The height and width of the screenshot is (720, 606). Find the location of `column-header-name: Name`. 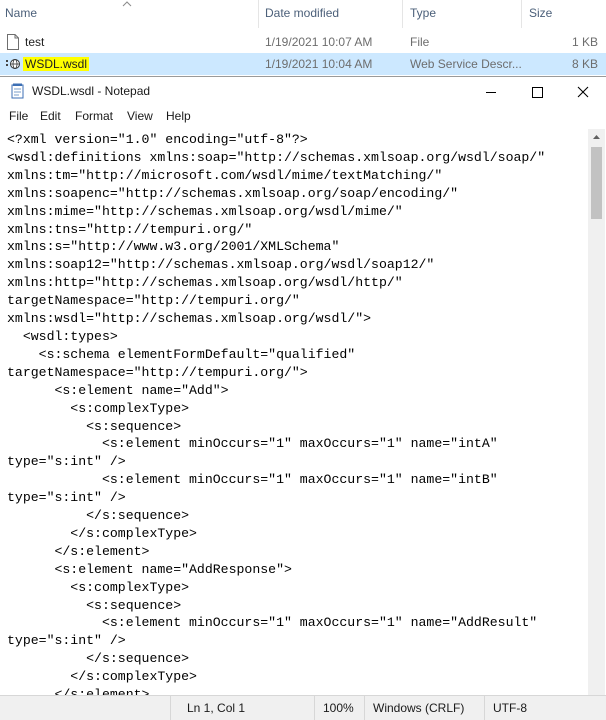

column-header-name: Name is located at coordinates (21, 13).